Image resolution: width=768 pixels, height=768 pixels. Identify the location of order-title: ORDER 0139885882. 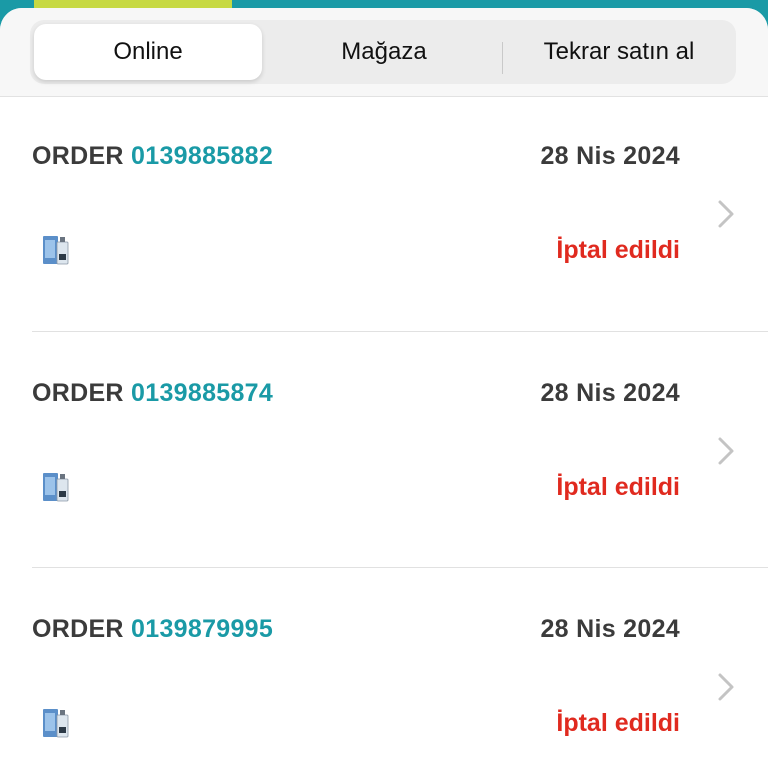
(152, 156).